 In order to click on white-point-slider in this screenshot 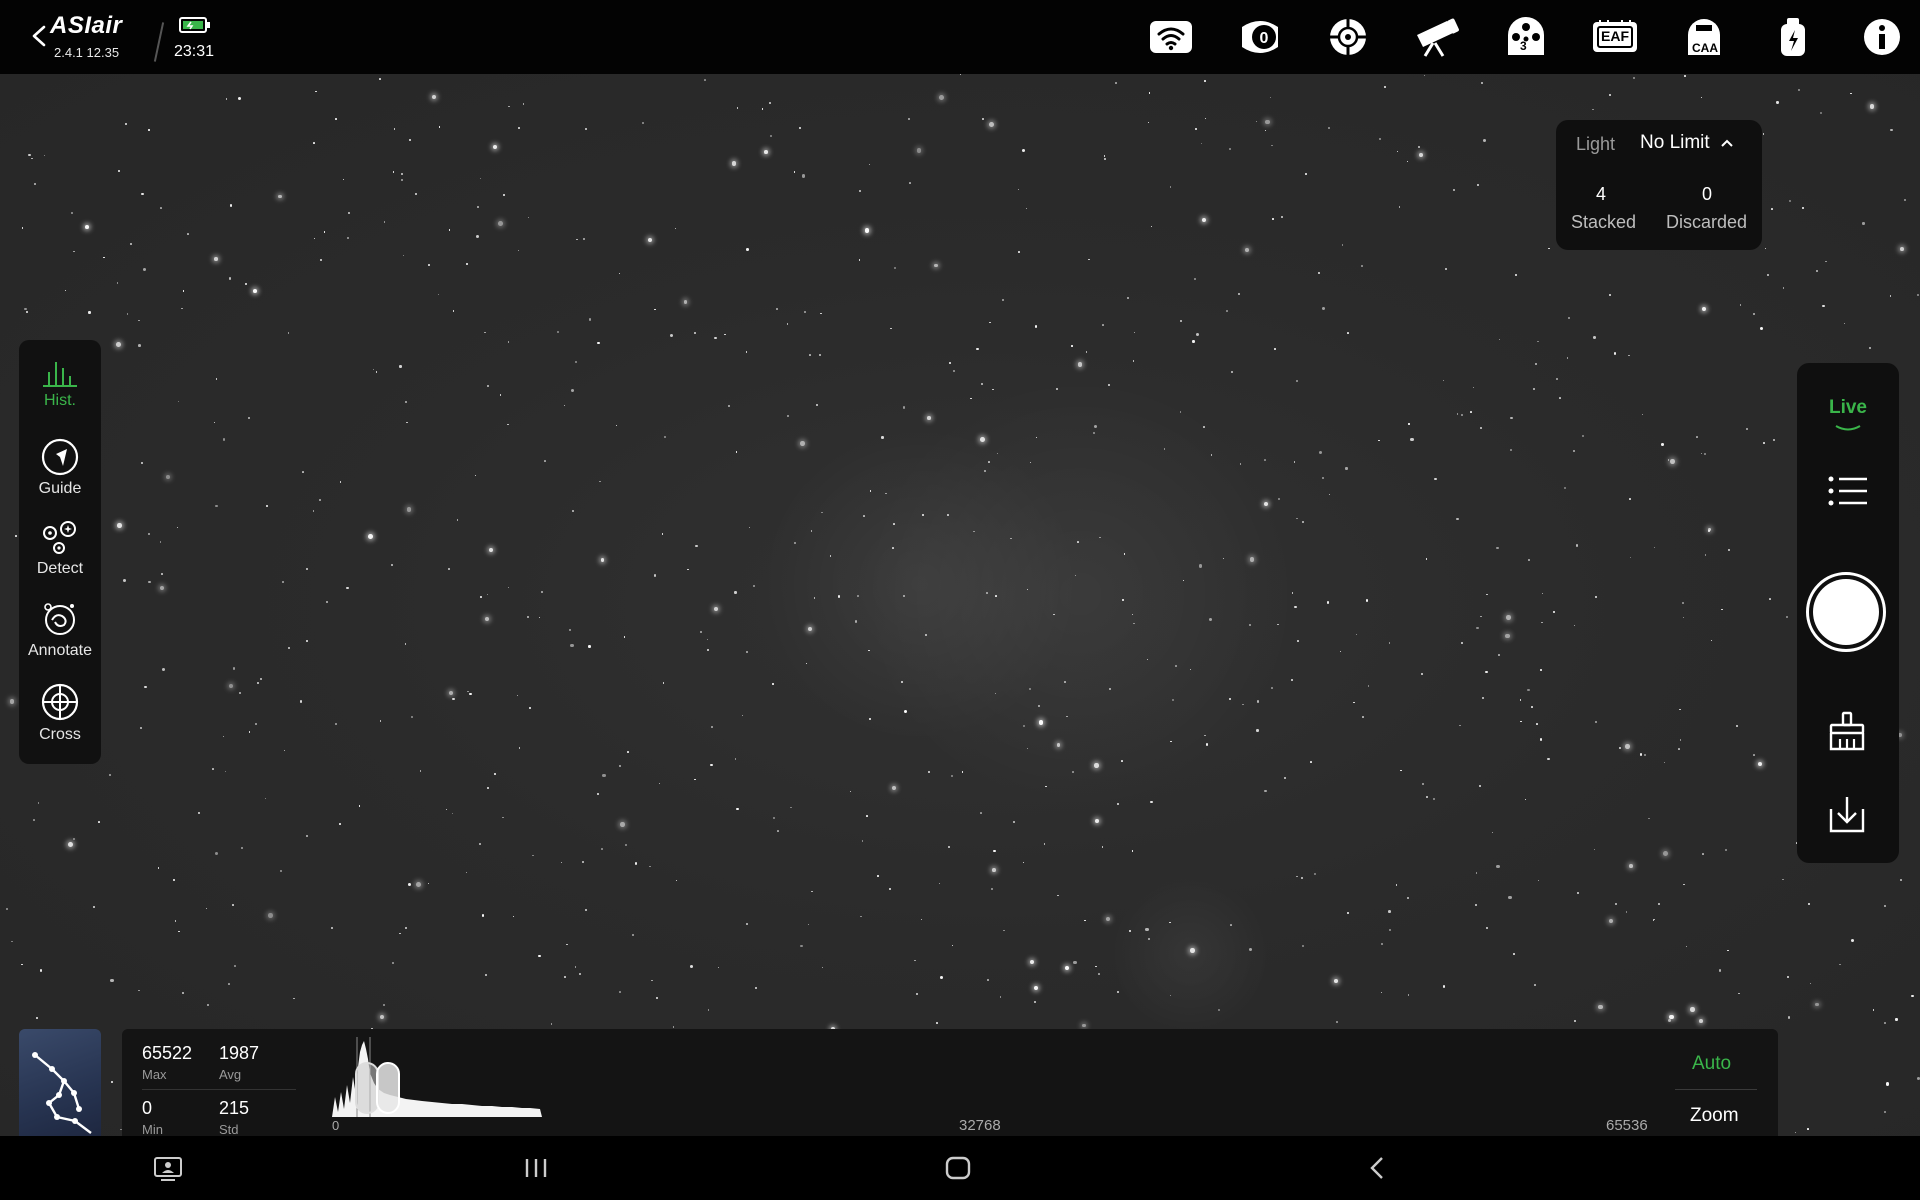, I will do `click(388, 1088)`.